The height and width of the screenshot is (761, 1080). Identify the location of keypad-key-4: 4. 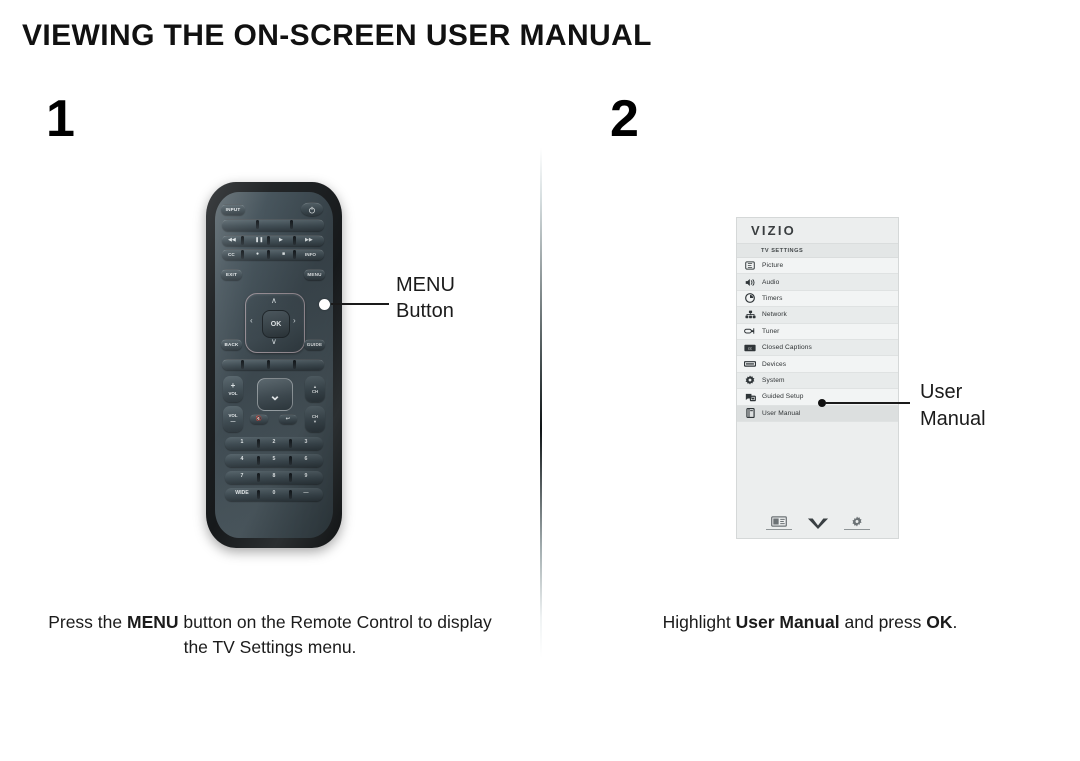
(242, 459).